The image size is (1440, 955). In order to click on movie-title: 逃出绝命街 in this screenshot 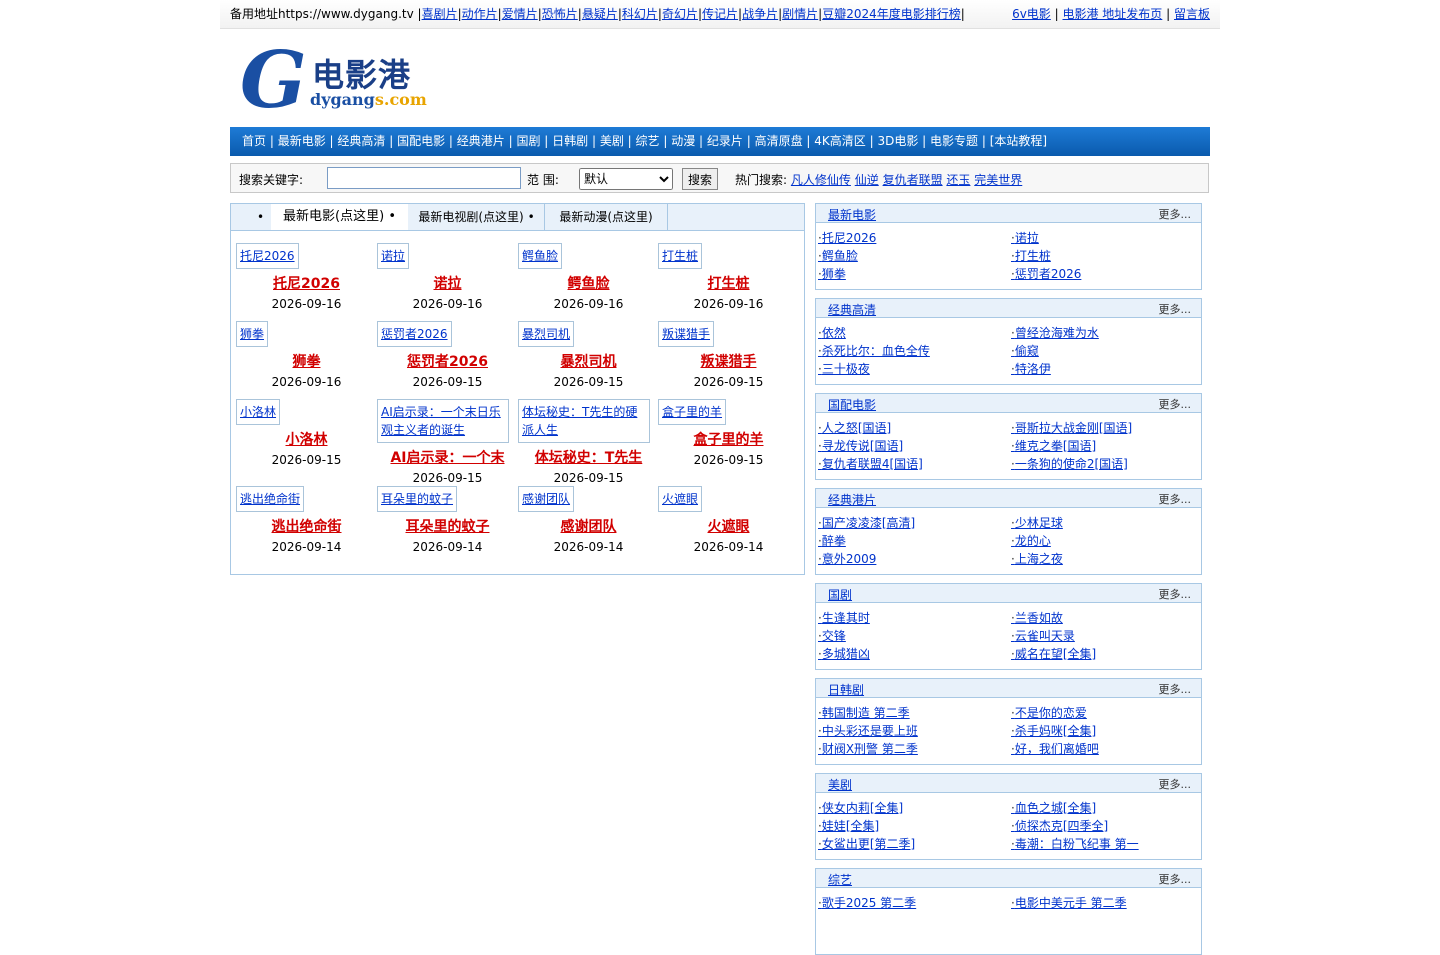, I will do `click(306, 526)`.